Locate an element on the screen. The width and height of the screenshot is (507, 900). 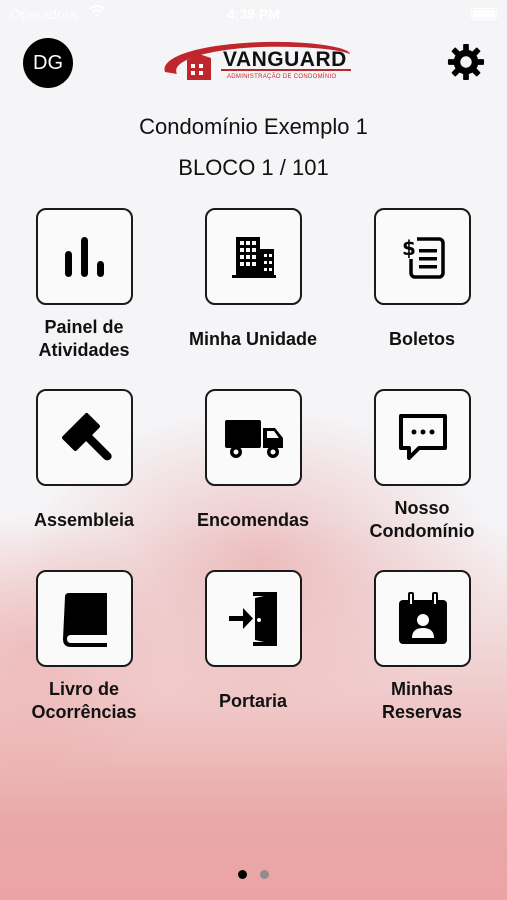
avatar-initials: DG is located at coordinates (48, 62).